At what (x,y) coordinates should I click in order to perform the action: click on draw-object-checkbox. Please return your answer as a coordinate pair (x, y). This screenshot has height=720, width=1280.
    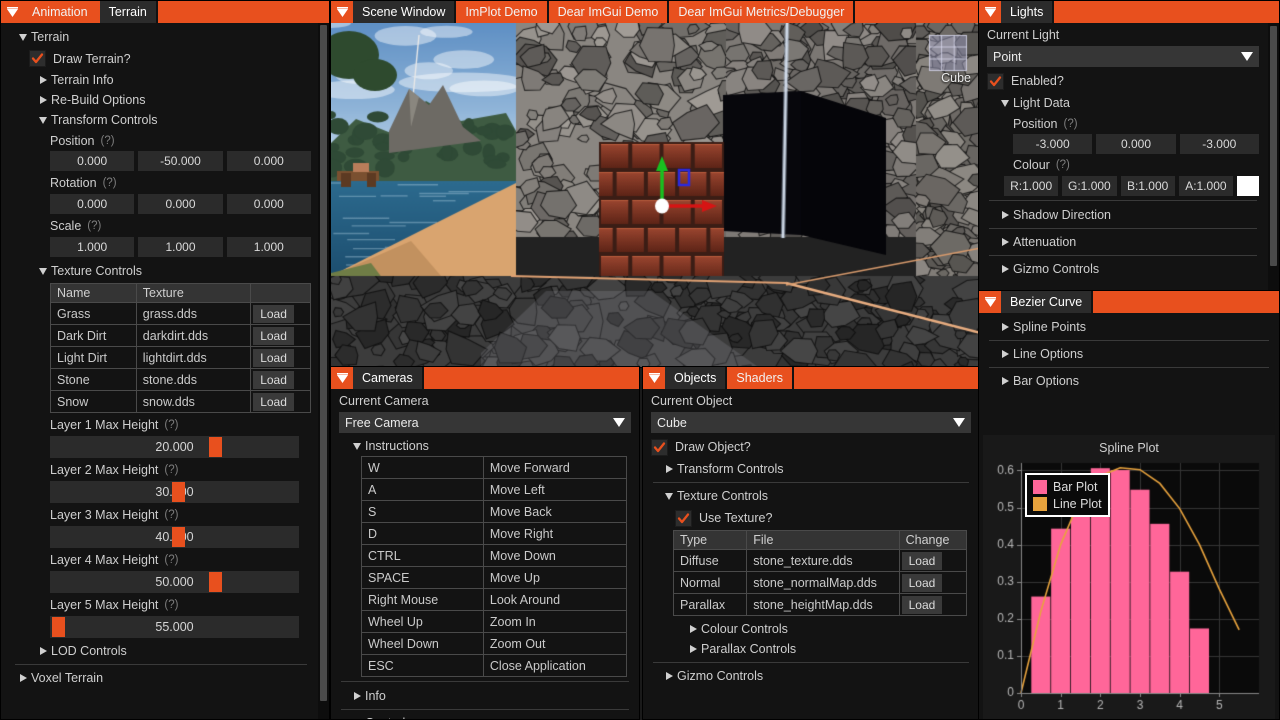
    Looking at the image, I should click on (659, 447).